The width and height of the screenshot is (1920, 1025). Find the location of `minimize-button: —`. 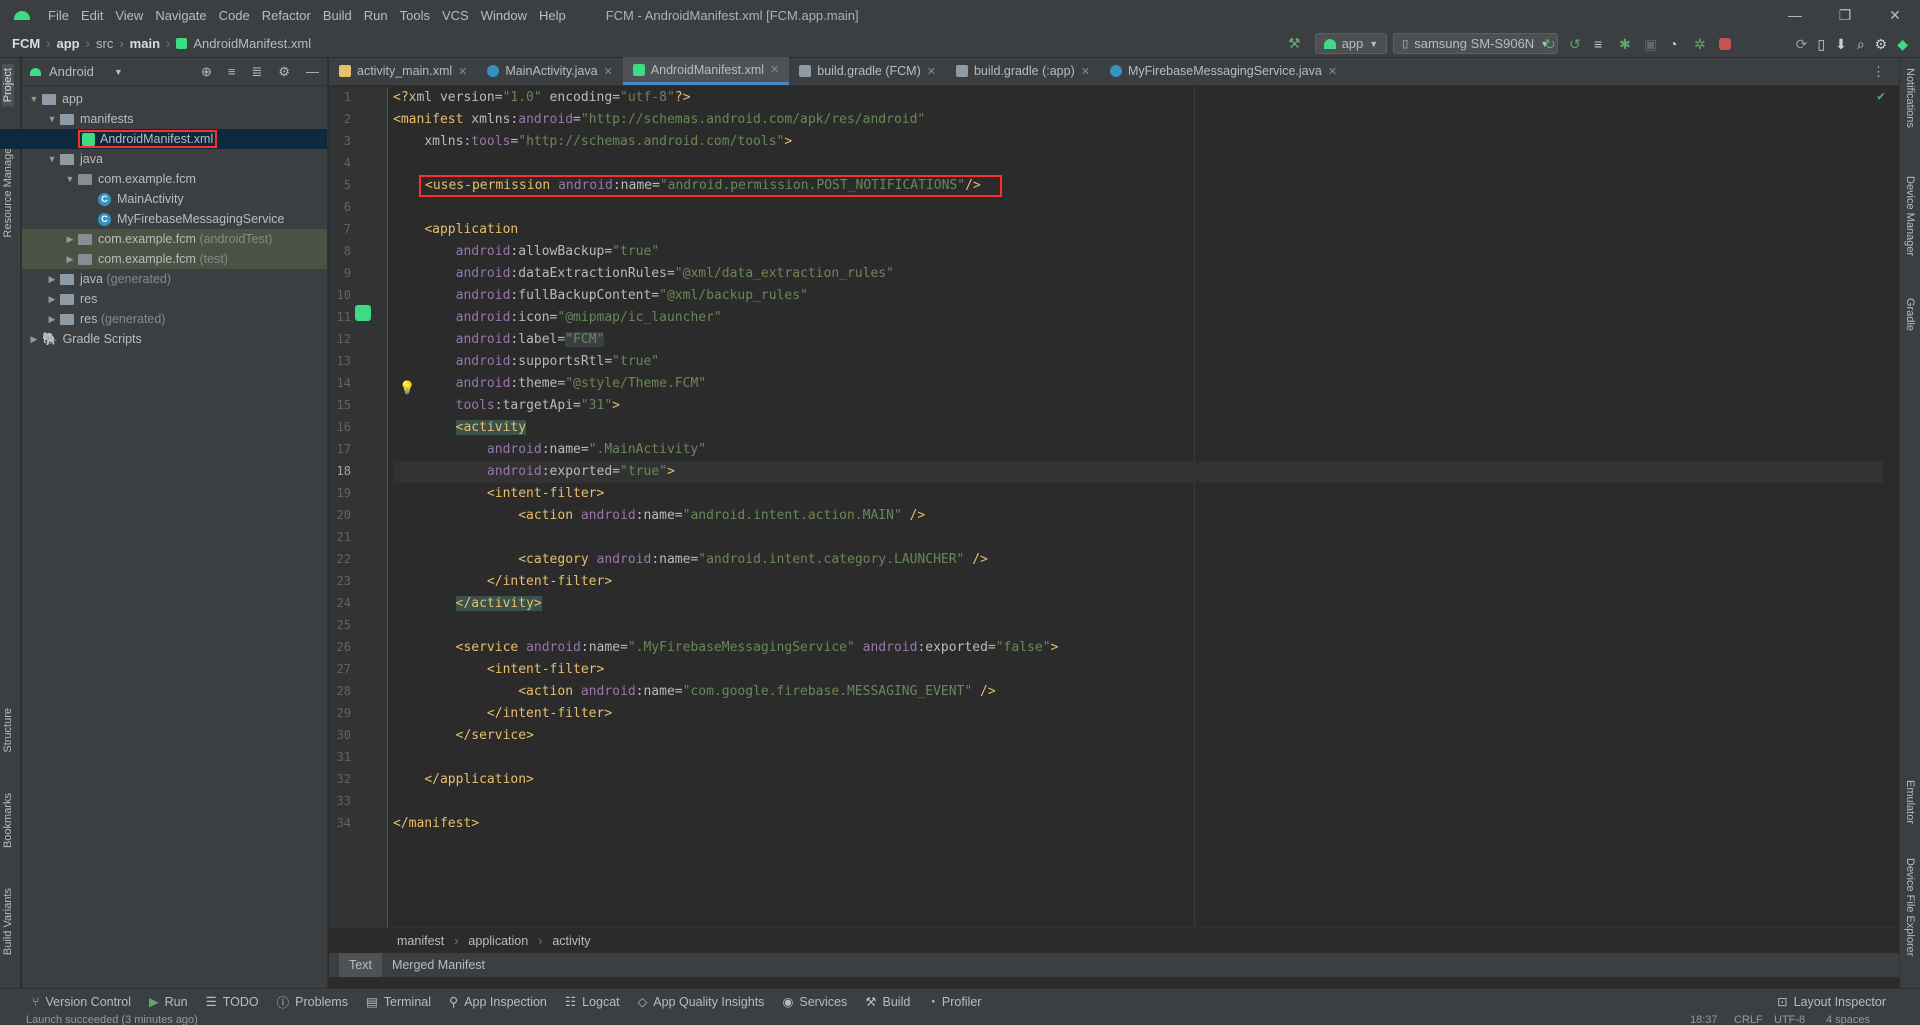

minimize-button: — is located at coordinates (1795, 15).